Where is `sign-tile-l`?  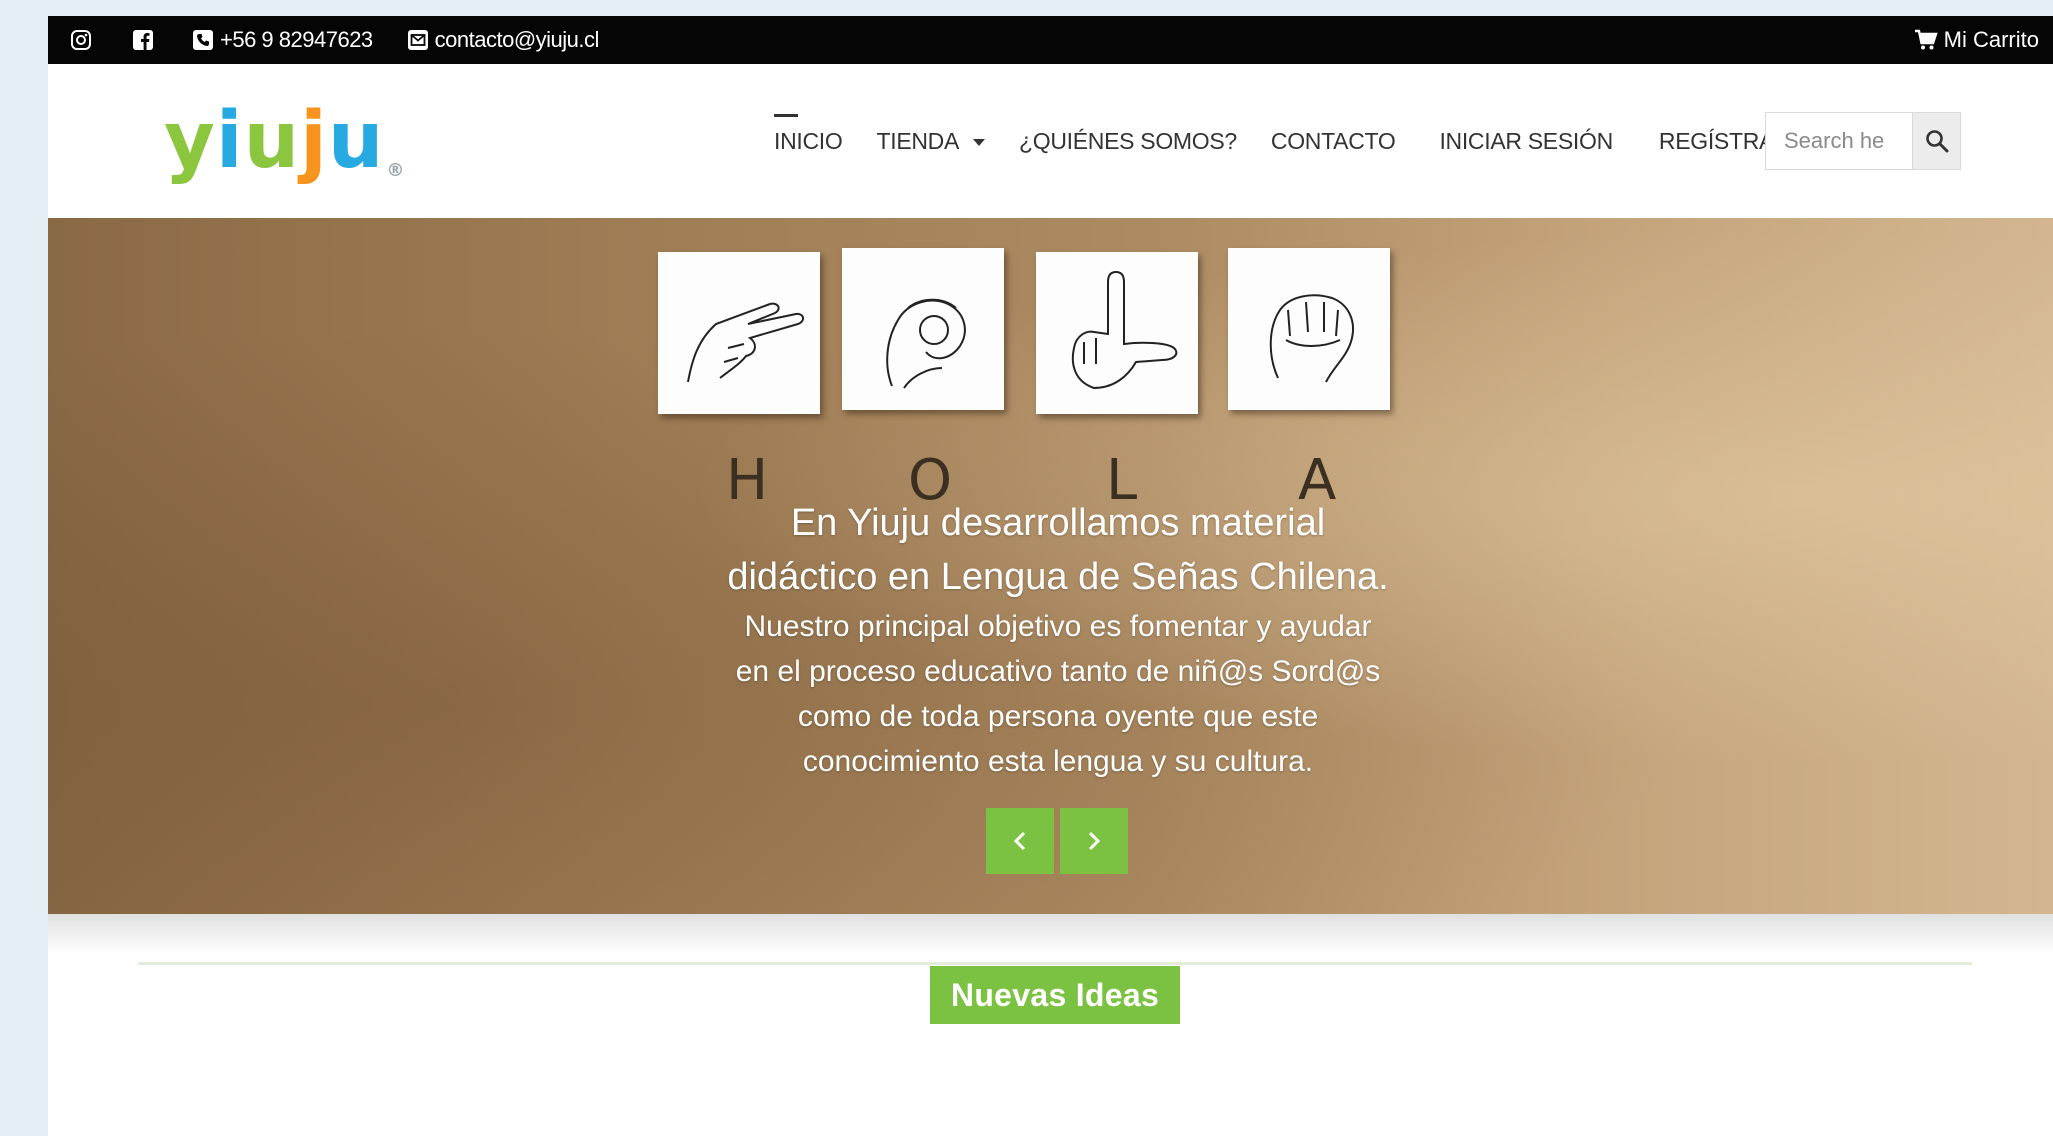 sign-tile-l is located at coordinates (1117, 333).